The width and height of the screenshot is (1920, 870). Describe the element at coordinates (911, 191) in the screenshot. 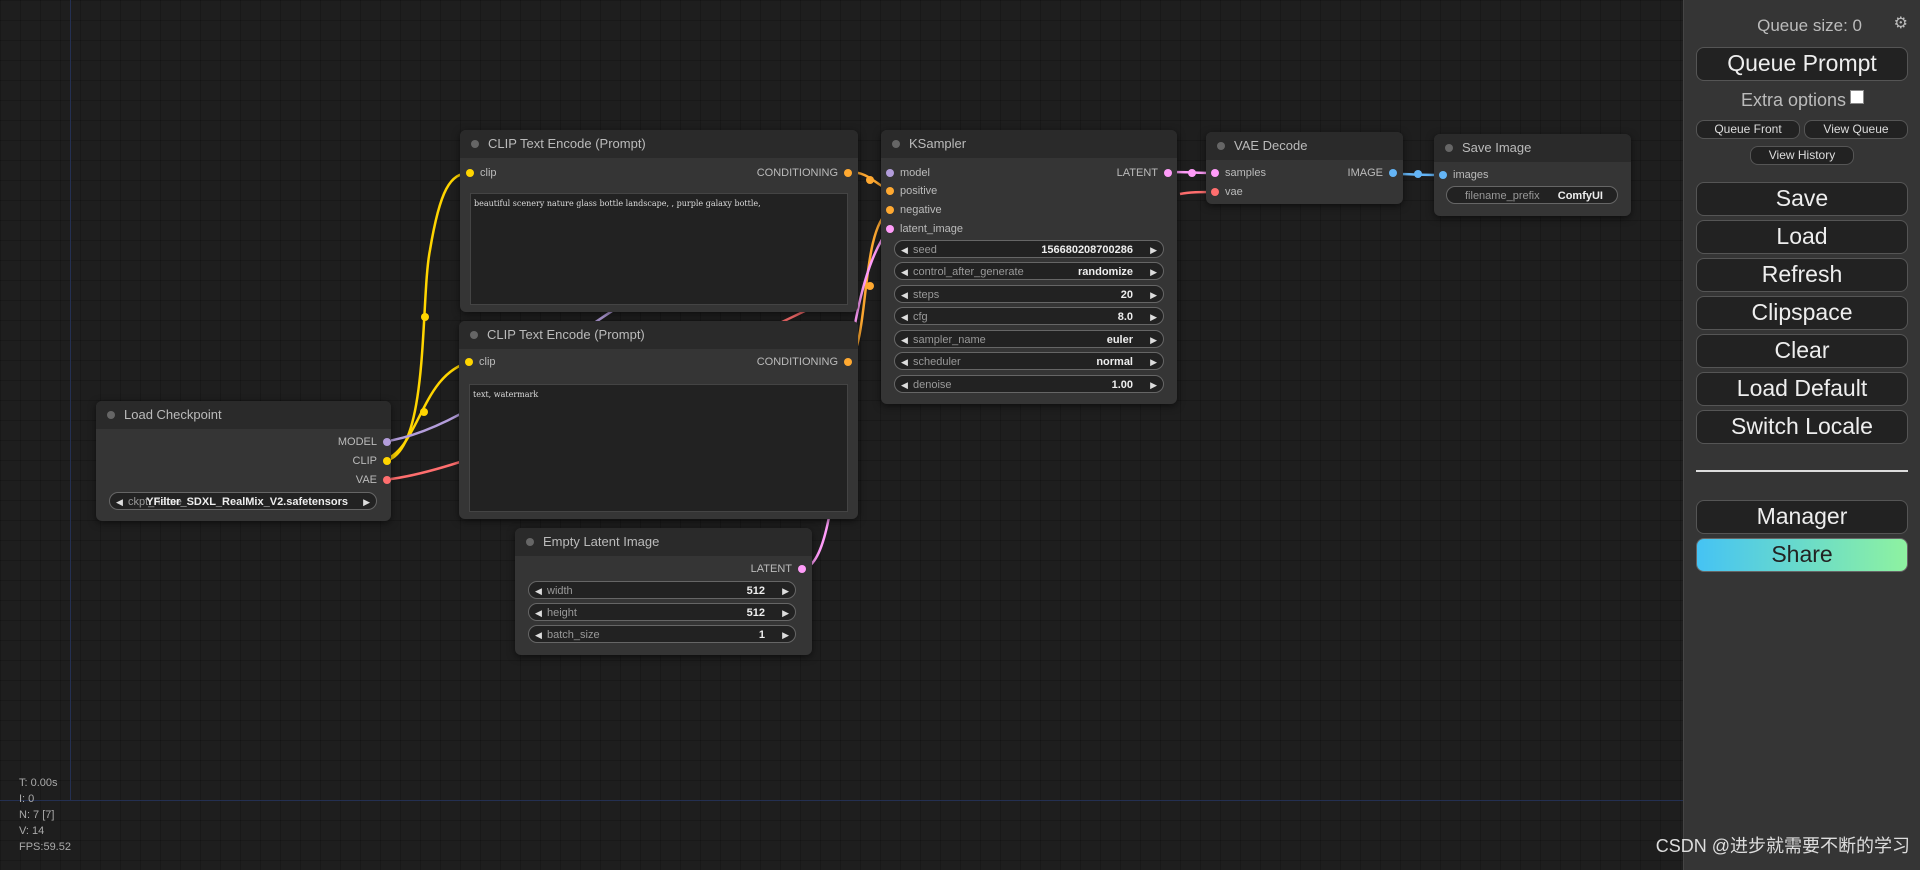

I see `input-positive: positive` at that location.